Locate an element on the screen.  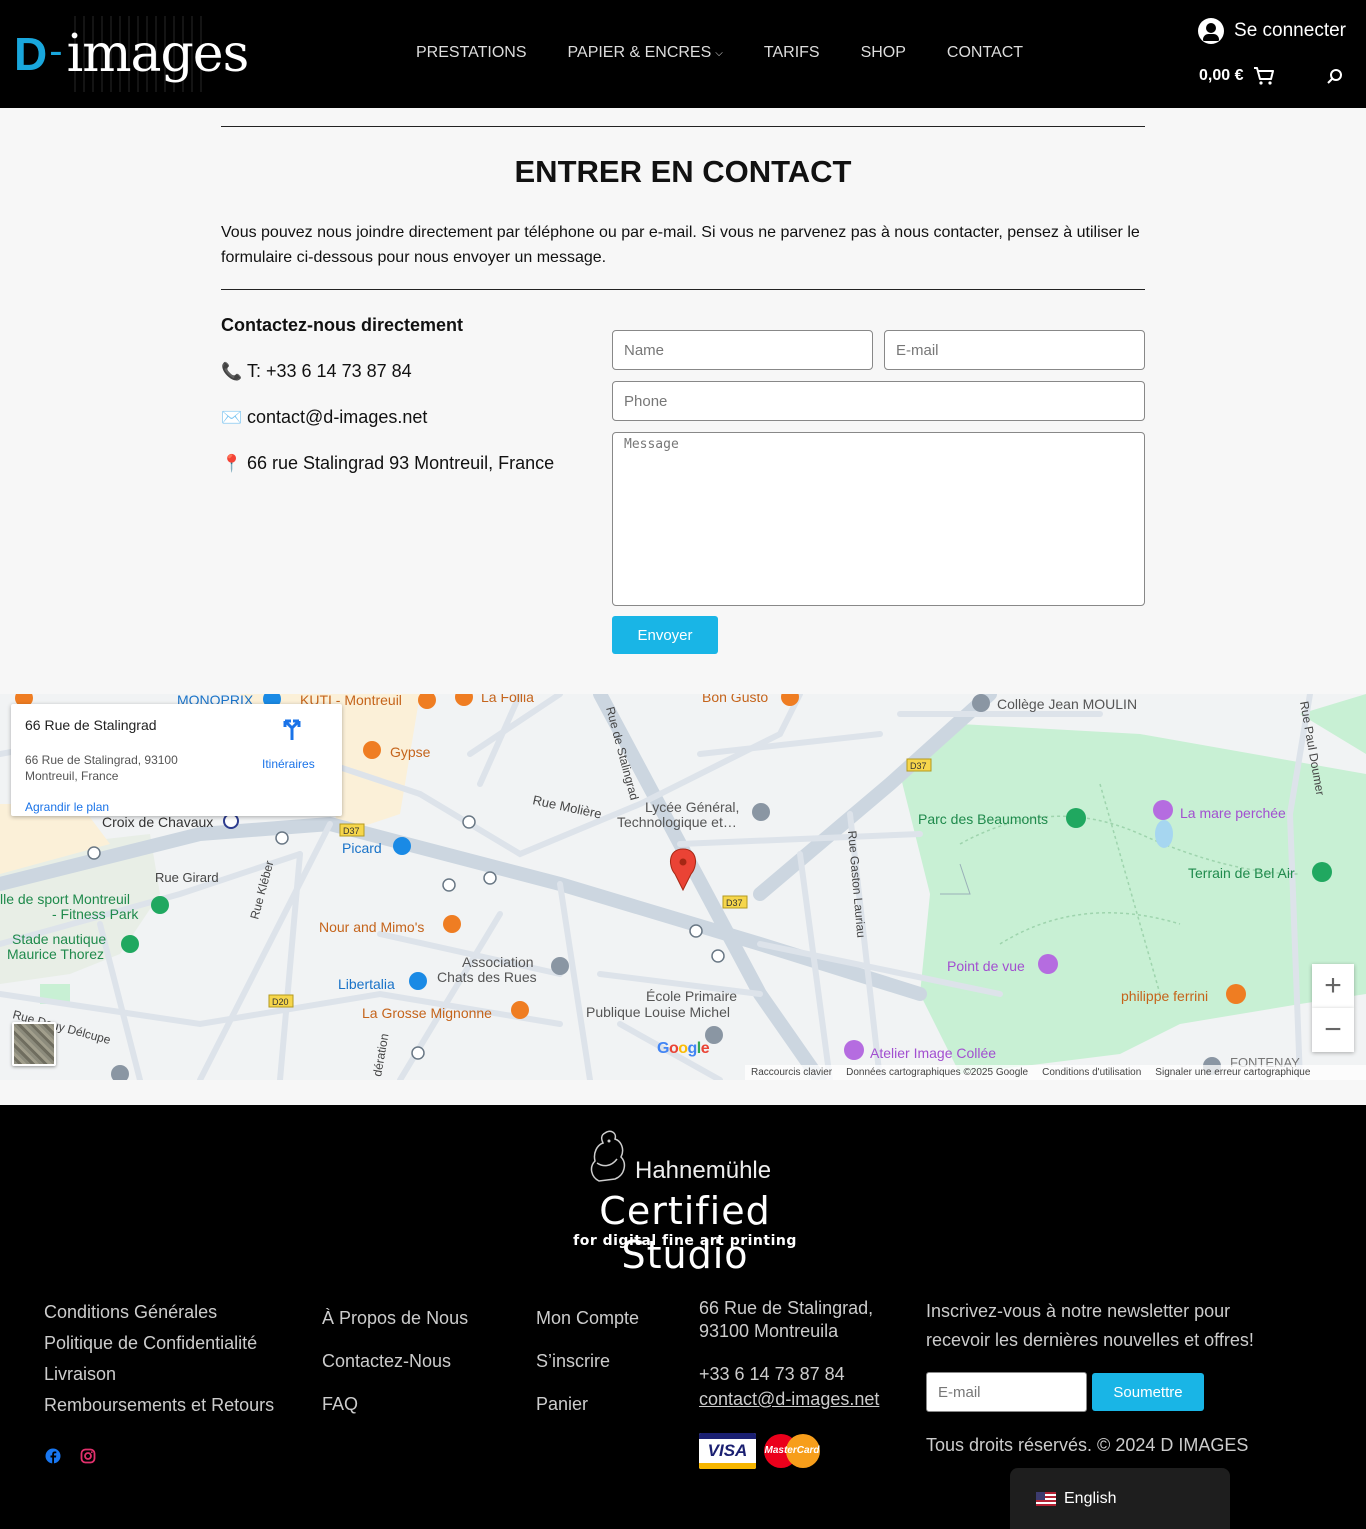
map-label-gaston: Rue Gaston Lauriau is located at coordinates (856, 884).